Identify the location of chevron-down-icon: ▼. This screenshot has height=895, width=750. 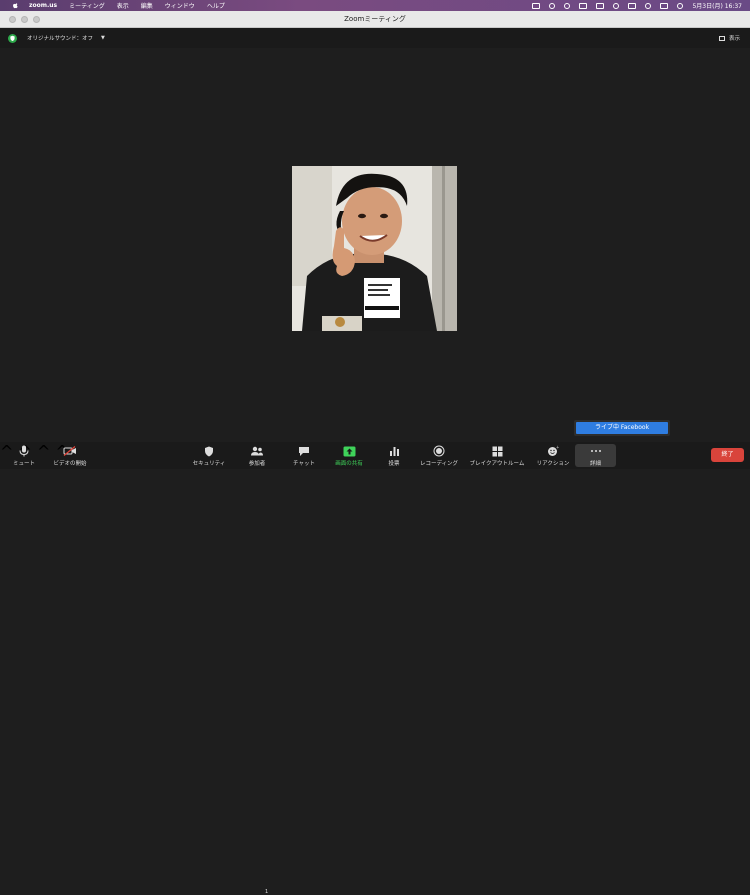
(103, 38).